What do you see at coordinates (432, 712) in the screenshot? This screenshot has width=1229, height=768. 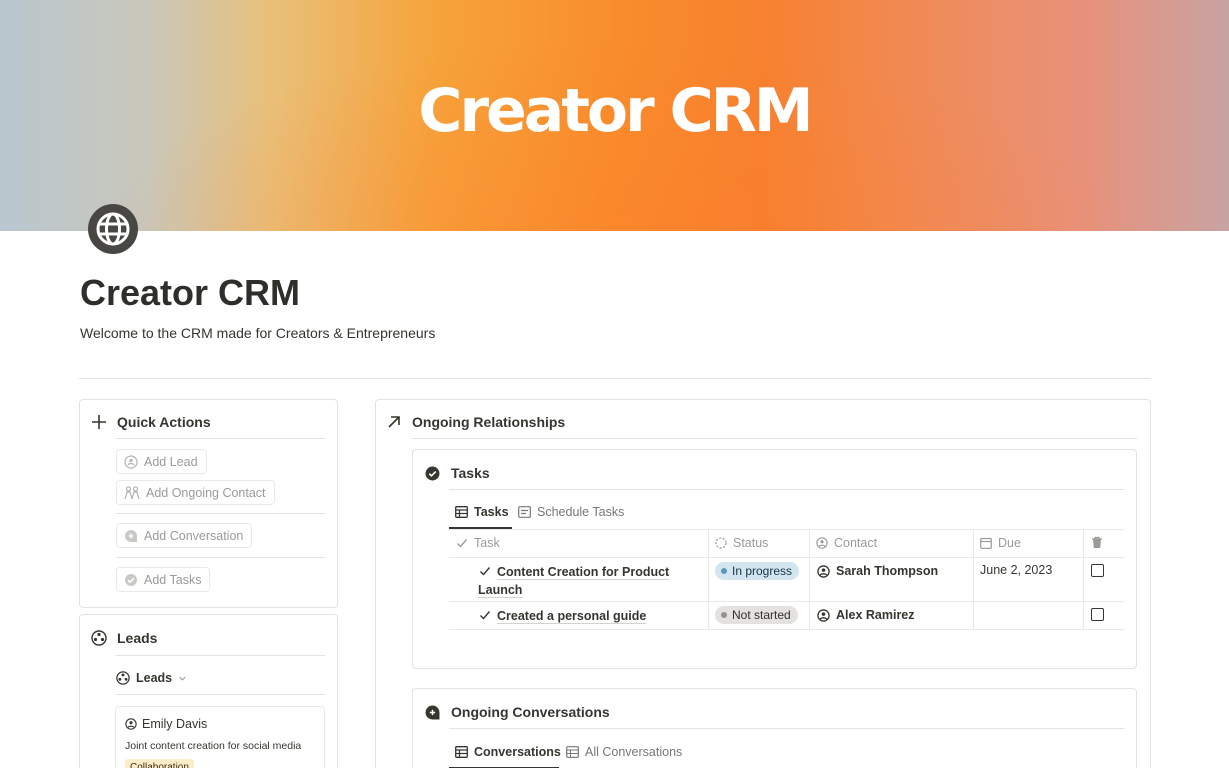 I see `chat-icon` at bounding box center [432, 712].